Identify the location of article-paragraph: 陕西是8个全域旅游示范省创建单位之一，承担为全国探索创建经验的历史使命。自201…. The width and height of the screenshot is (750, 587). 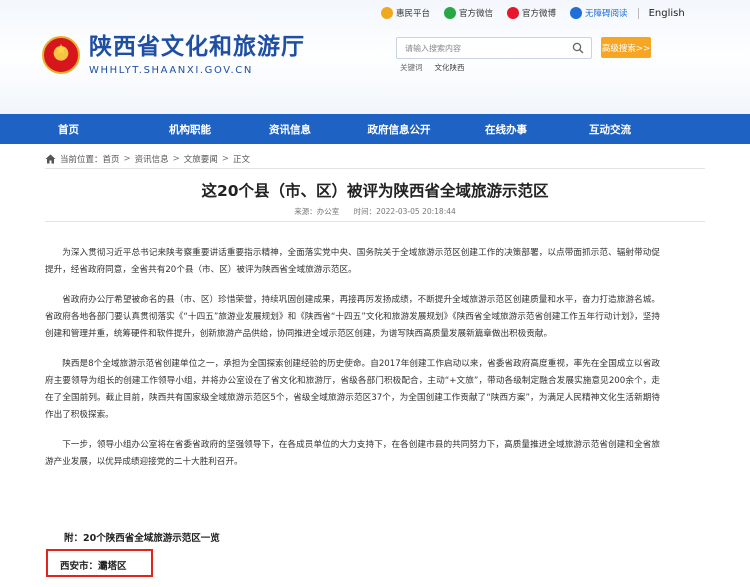
(352, 389).